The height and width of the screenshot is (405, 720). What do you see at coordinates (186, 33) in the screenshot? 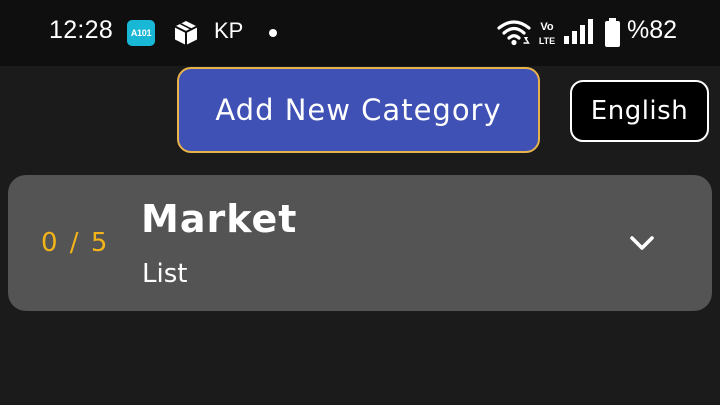
I see `box-icon` at bounding box center [186, 33].